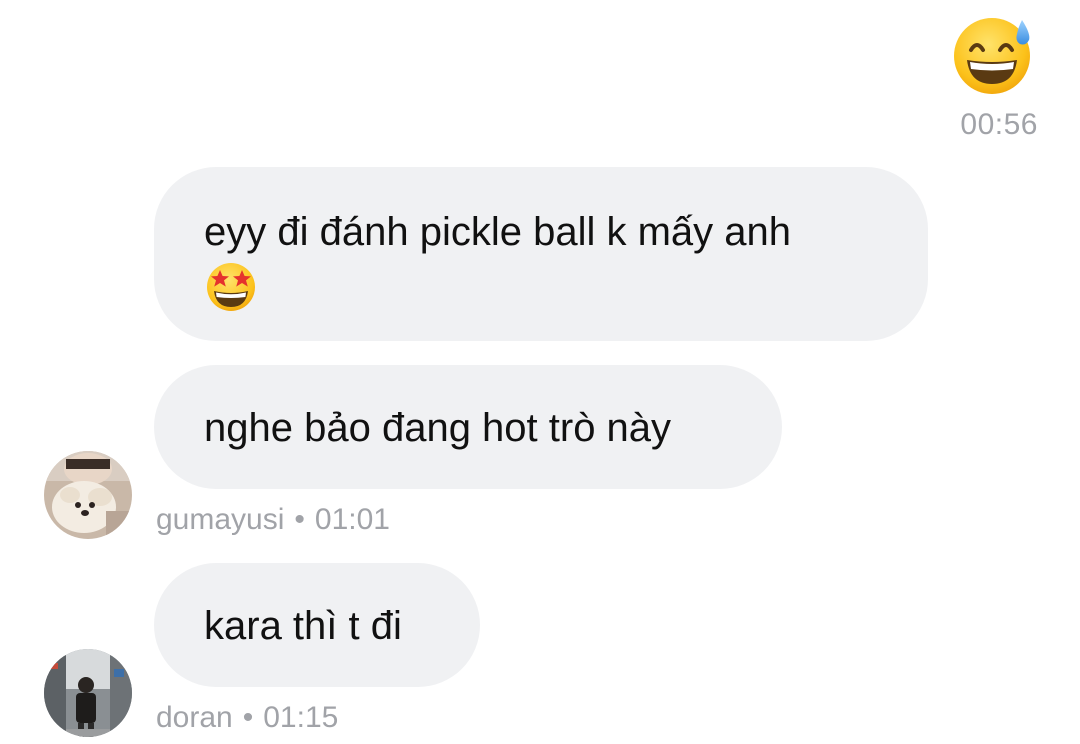 The width and height of the screenshot is (1080, 744). What do you see at coordinates (994, 54) in the screenshot?
I see `grinning-face-with-sweat-icon` at bounding box center [994, 54].